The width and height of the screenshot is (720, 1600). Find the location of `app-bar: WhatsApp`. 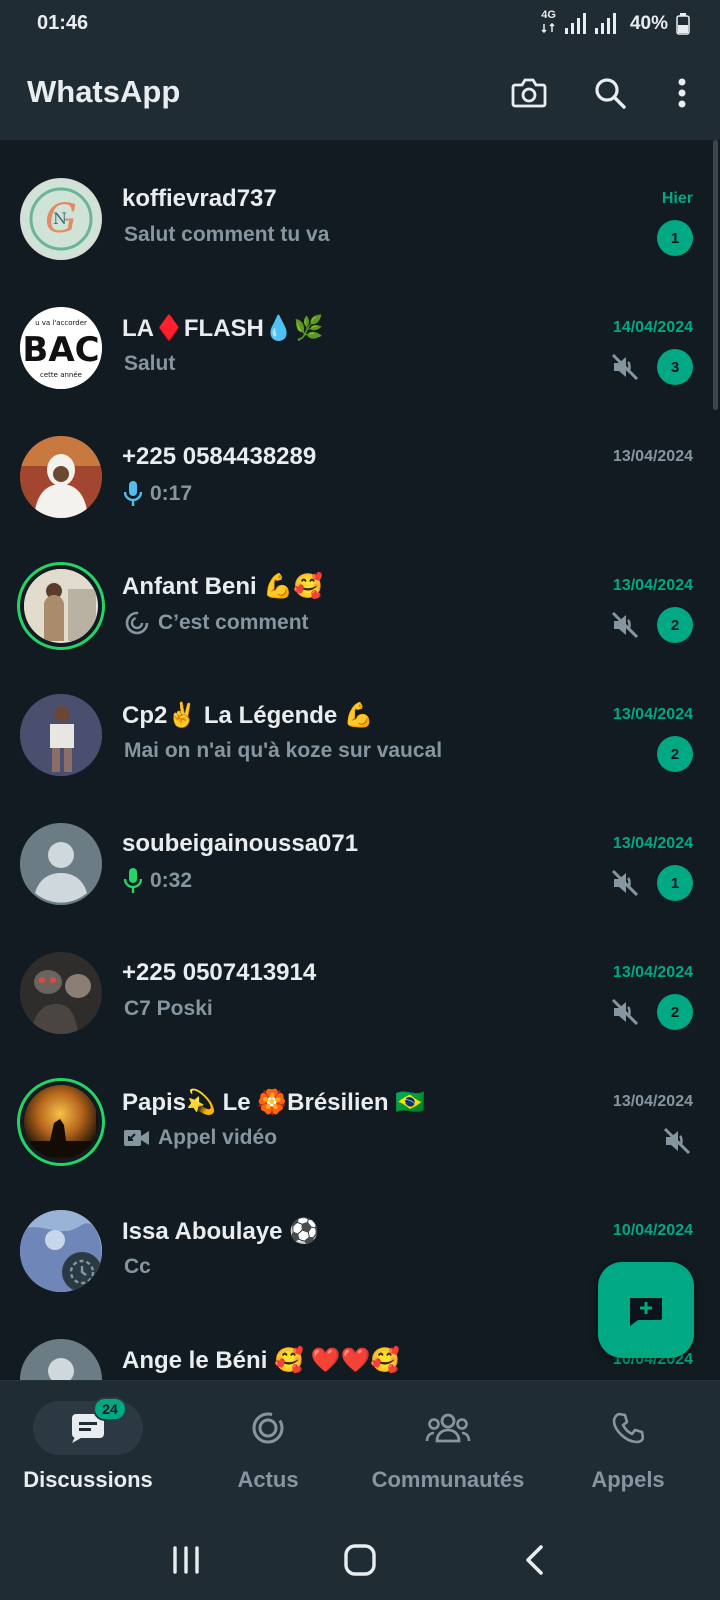

app-bar: WhatsApp is located at coordinates (360, 93).